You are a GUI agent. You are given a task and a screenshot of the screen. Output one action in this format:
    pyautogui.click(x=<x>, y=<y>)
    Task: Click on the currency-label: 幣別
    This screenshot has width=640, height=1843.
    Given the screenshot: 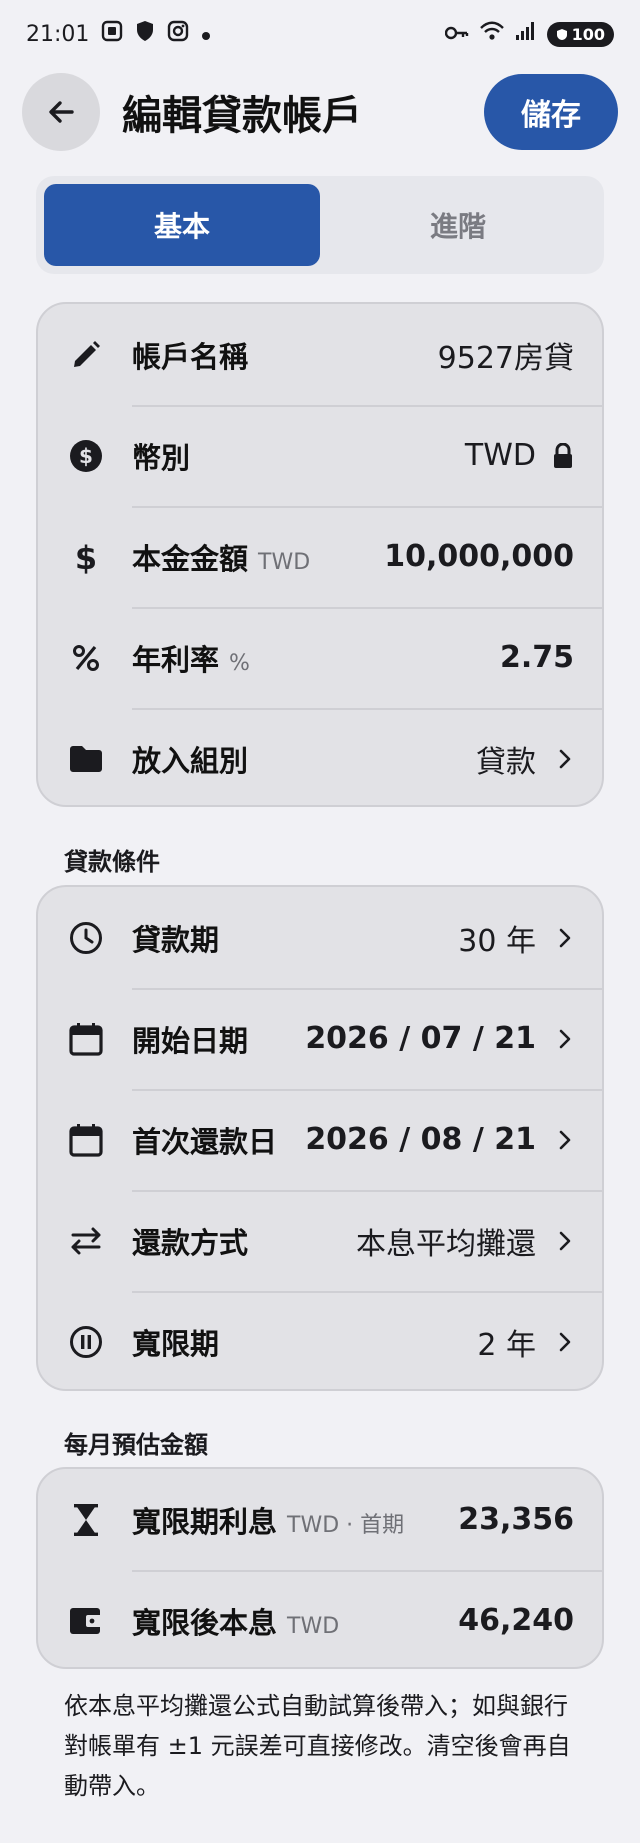 What is the action you would take?
    pyautogui.click(x=161, y=457)
    